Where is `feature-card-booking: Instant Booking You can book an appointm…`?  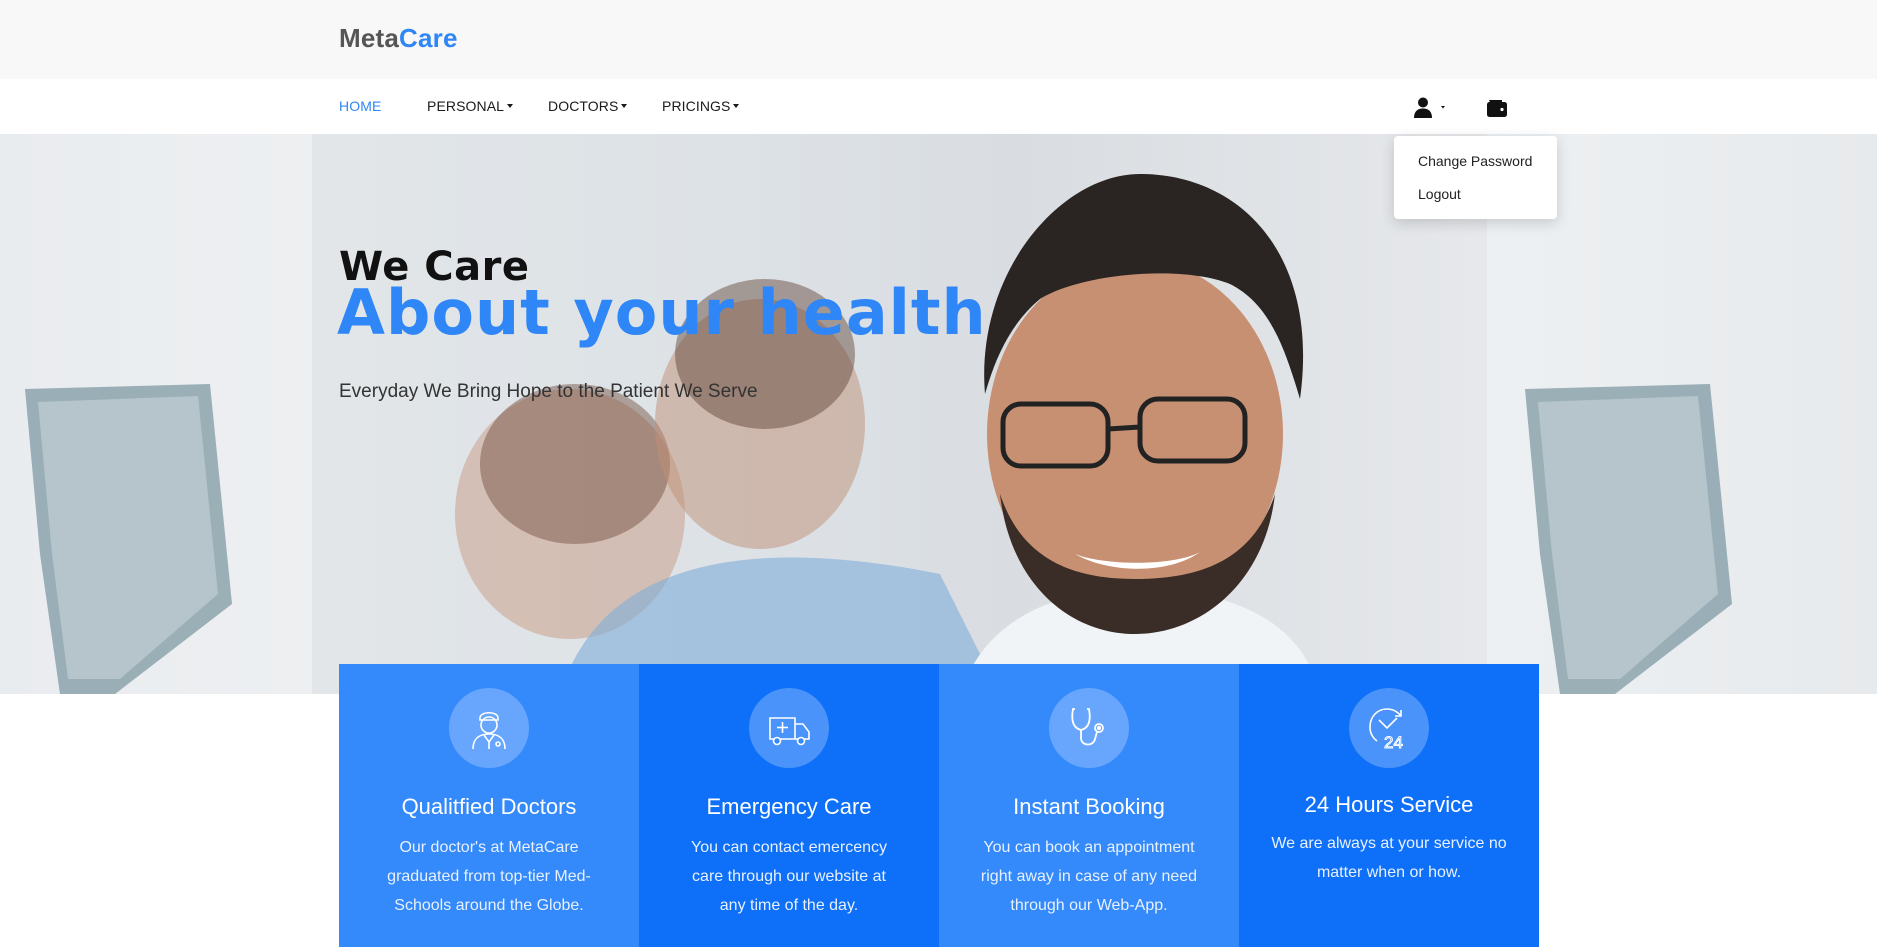 feature-card-booking: Instant Booking You can book an appointm… is located at coordinates (1089, 805).